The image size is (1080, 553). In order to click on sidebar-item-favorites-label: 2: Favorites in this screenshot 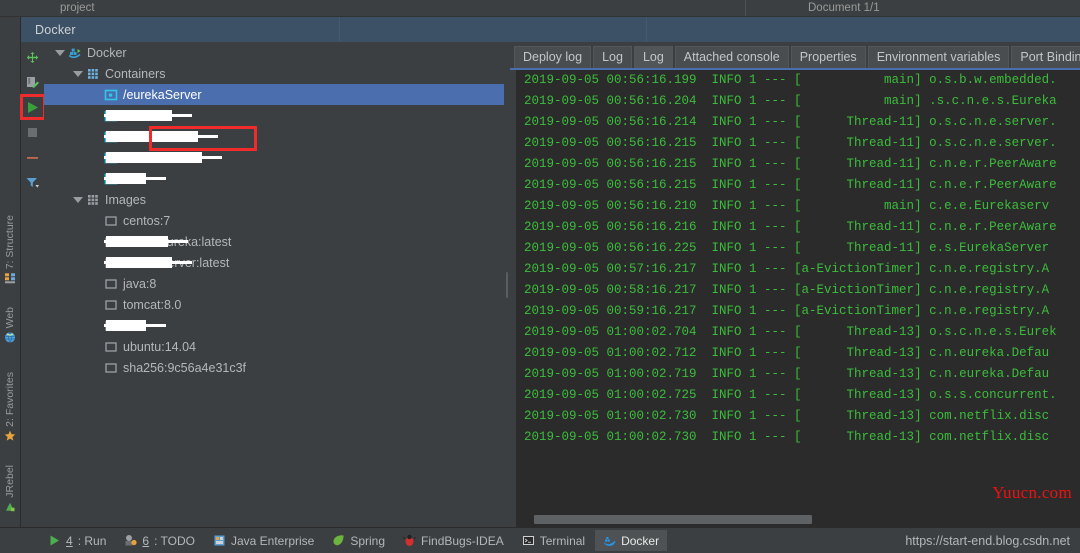, I will do `click(10, 399)`.